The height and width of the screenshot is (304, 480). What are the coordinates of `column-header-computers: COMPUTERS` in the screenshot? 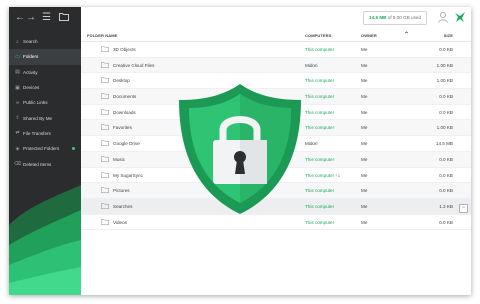 It's located at (318, 35).